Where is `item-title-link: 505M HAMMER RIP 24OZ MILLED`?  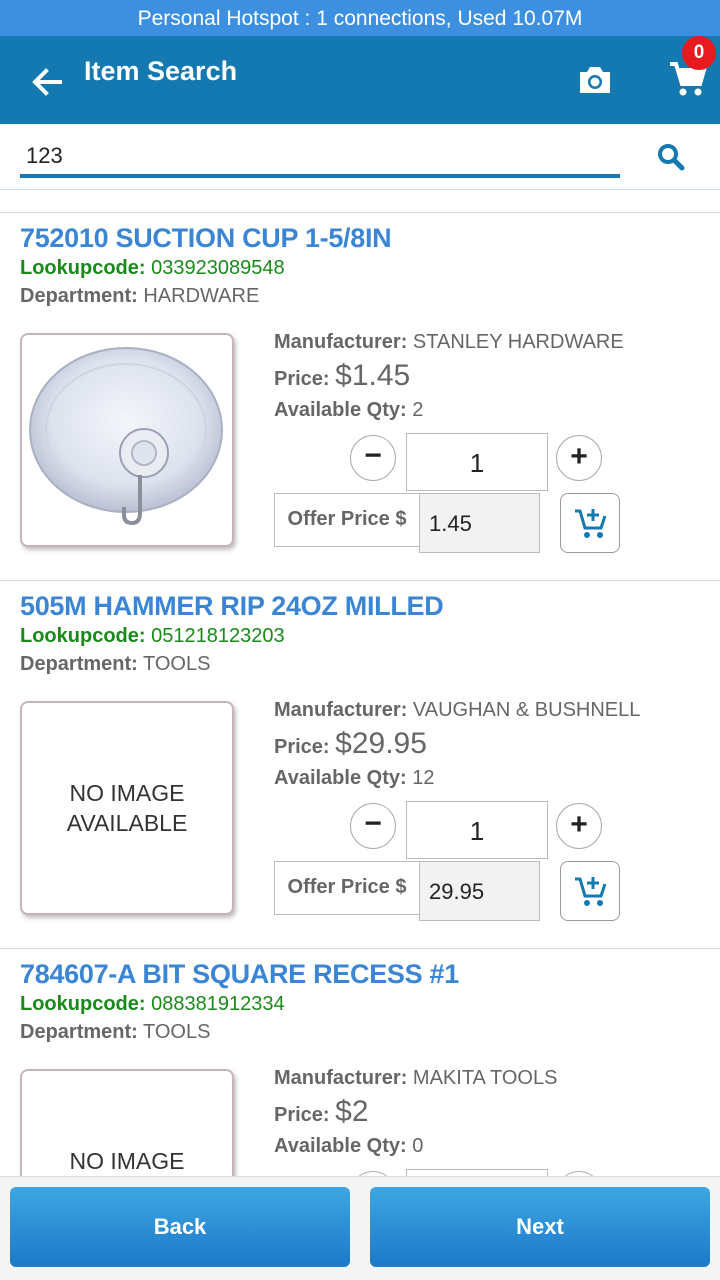 item-title-link: 505M HAMMER RIP 24OZ MILLED is located at coordinates (232, 606).